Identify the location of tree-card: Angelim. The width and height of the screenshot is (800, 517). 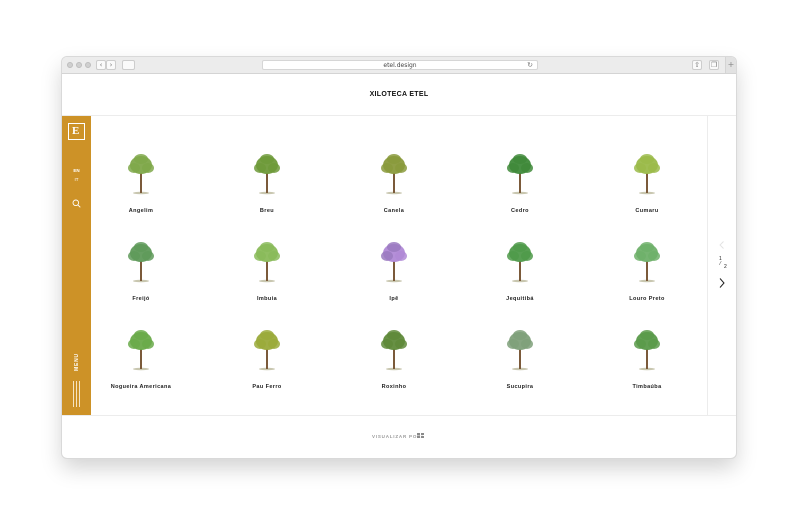
(141, 188).